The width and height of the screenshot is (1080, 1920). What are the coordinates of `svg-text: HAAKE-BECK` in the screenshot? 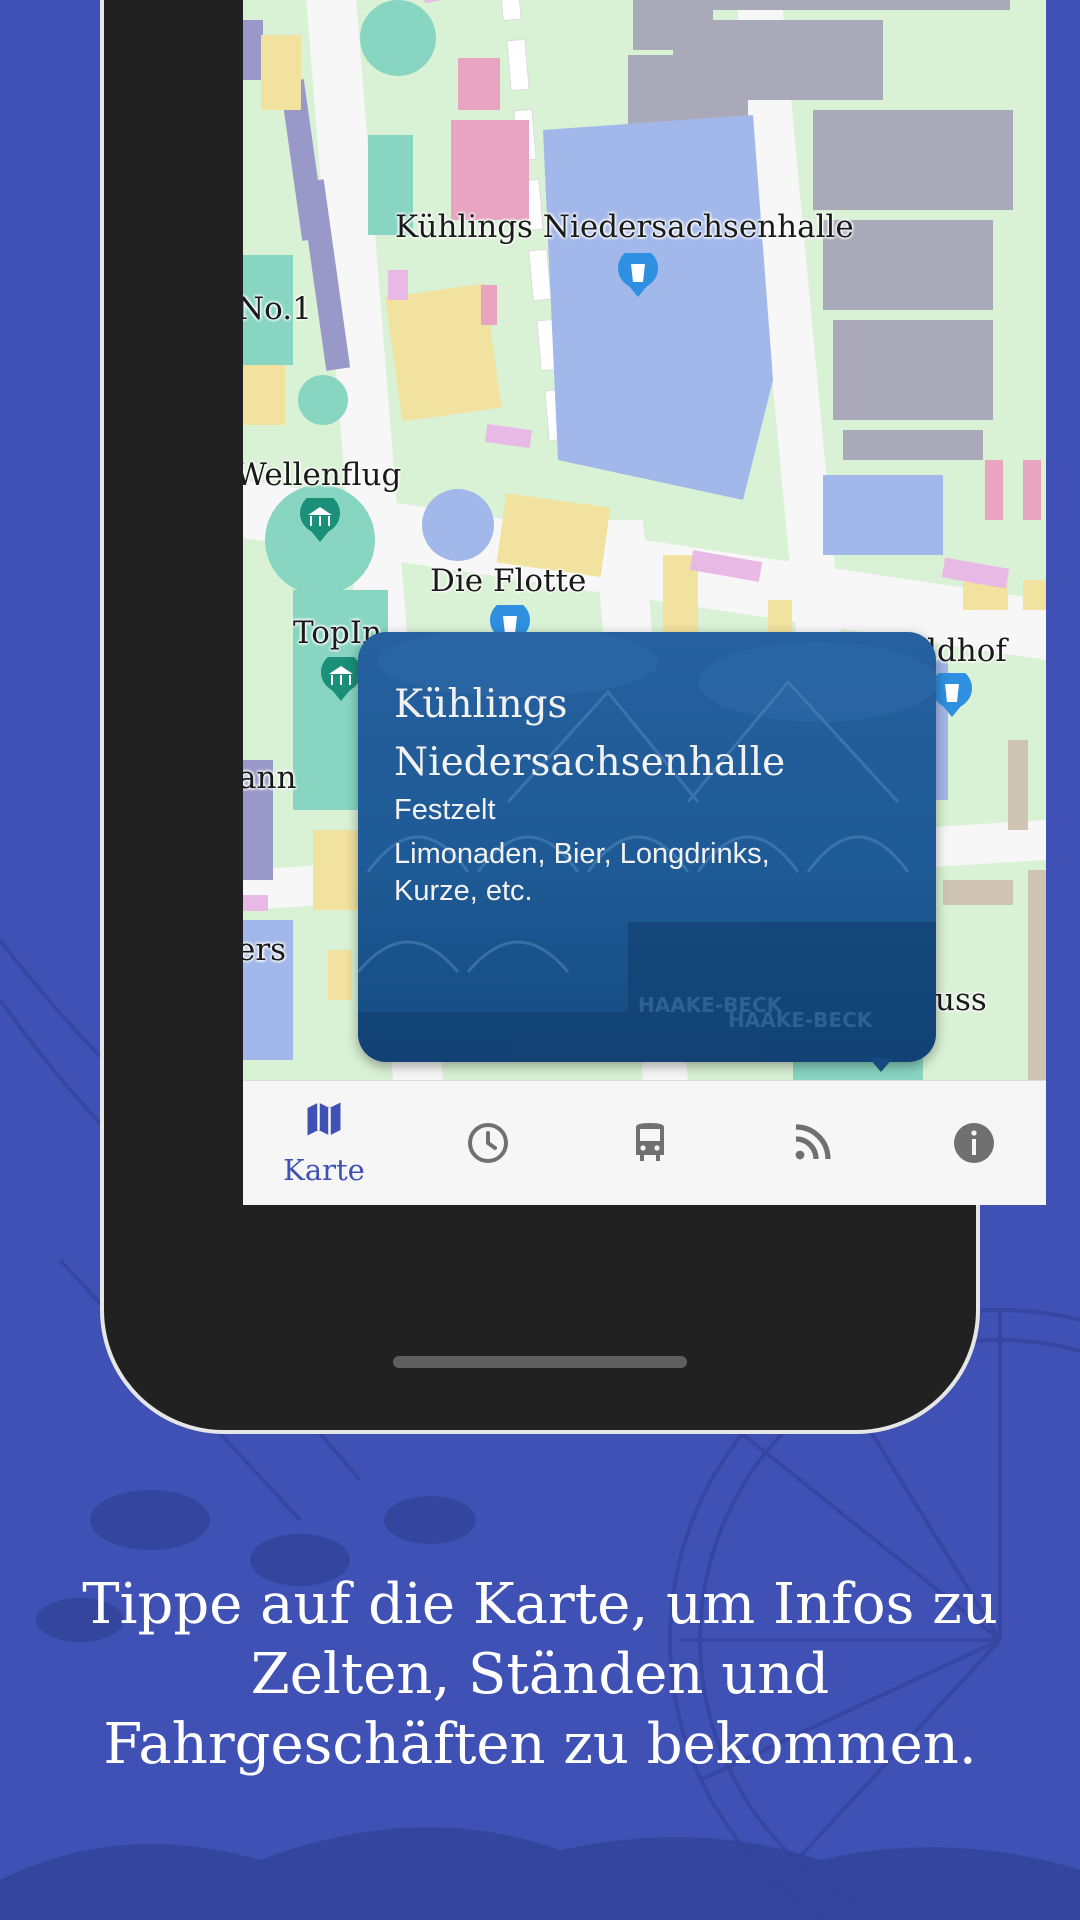 It's located at (801, 1020).